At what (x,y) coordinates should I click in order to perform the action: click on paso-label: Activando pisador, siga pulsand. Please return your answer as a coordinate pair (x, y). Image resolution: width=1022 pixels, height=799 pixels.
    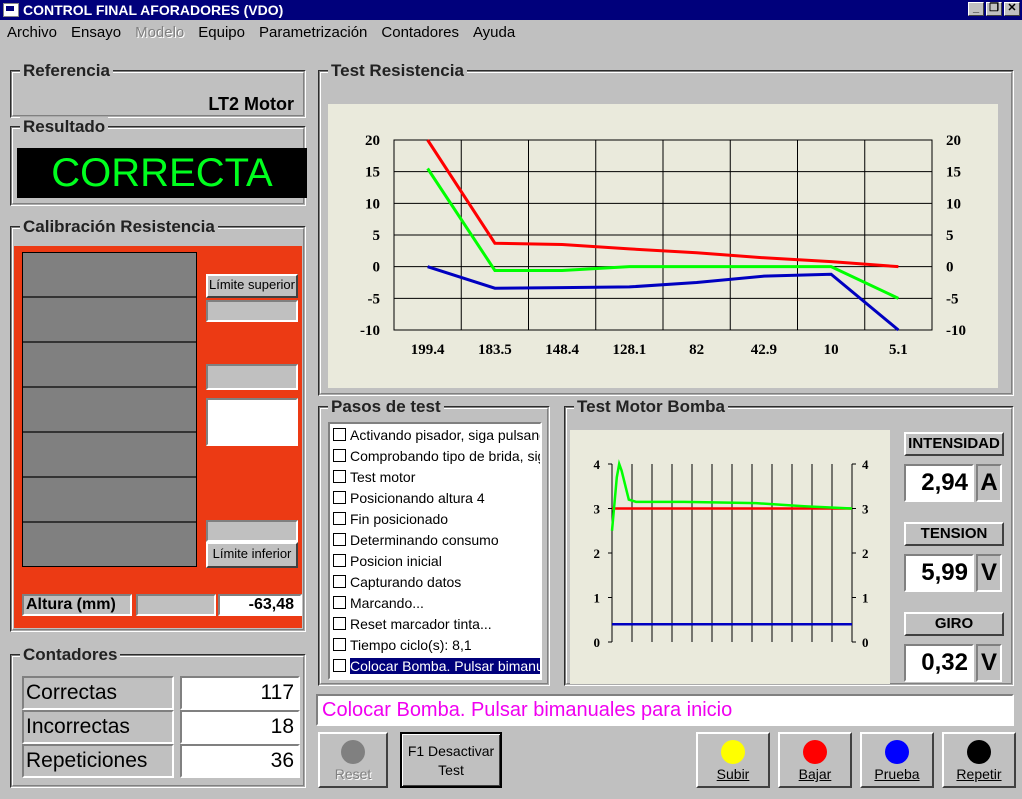
    Looking at the image, I should click on (446, 434).